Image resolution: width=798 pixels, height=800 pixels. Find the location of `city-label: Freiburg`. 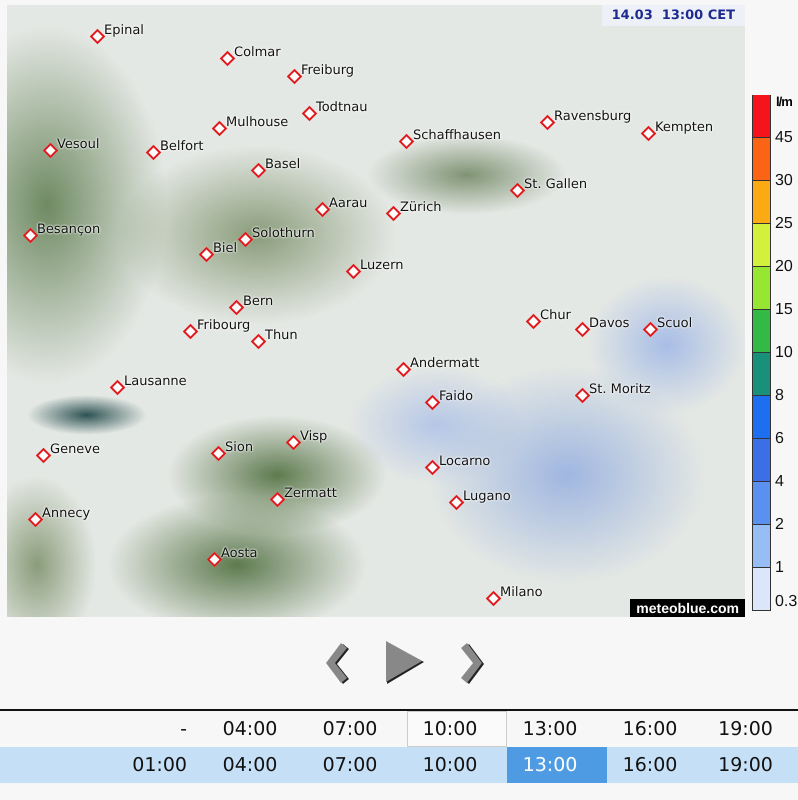

city-label: Freiburg is located at coordinates (327, 70).